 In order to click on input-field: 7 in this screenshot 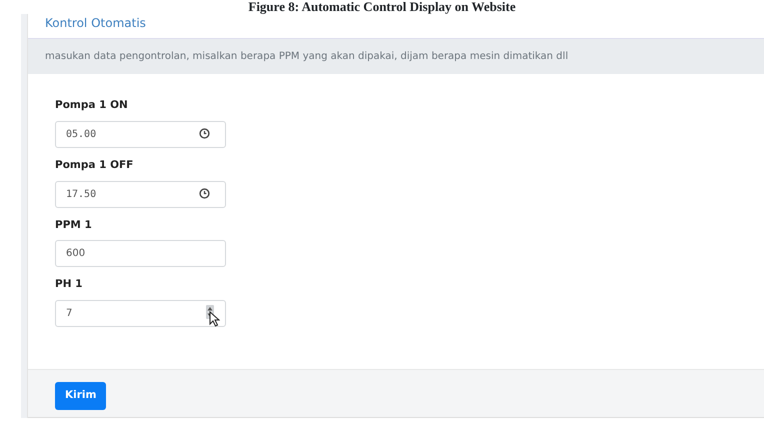, I will do `click(140, 313)`.